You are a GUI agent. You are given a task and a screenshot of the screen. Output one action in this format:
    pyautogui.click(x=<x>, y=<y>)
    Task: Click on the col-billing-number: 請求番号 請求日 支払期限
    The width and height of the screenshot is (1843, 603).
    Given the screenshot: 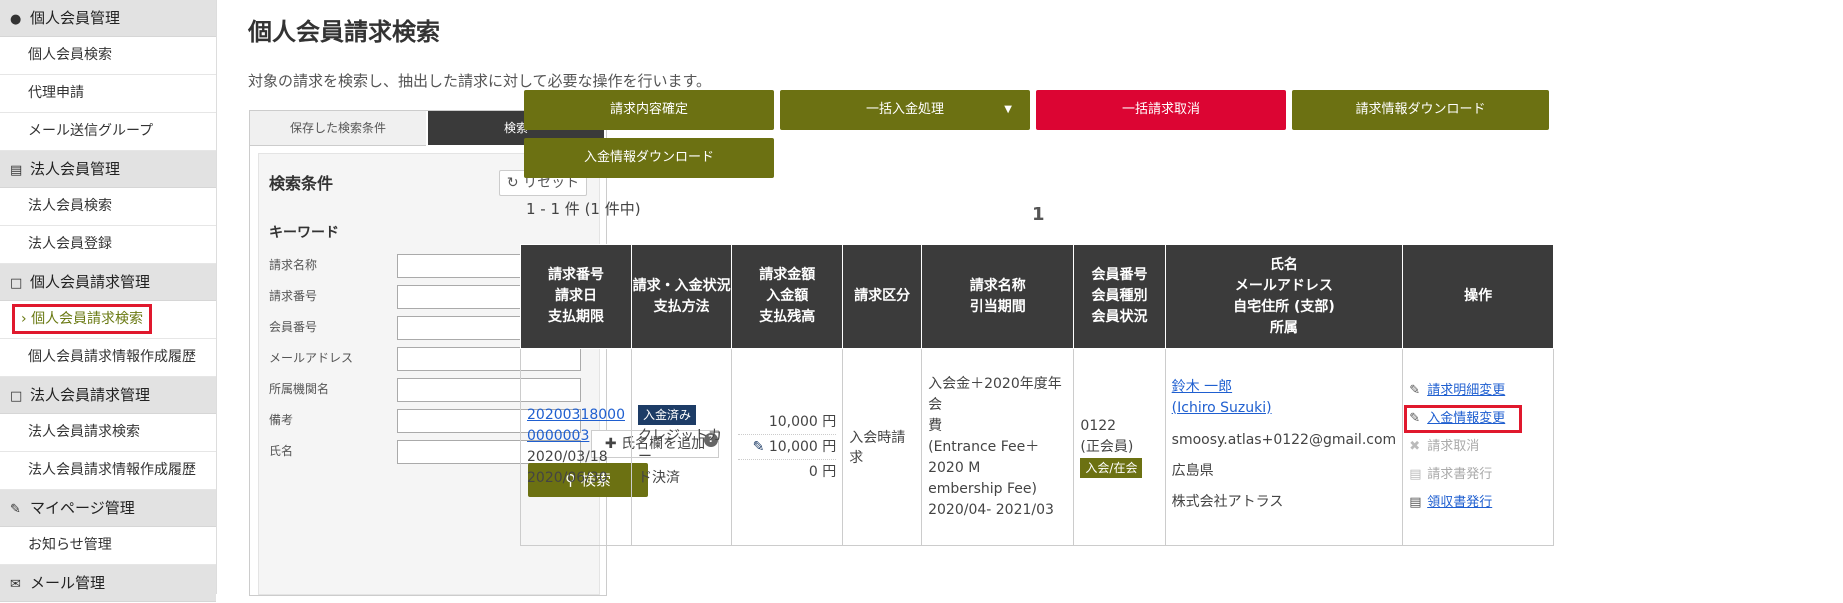 What is the action you would take?
    pyautogui.click(x=576, y=296)
    